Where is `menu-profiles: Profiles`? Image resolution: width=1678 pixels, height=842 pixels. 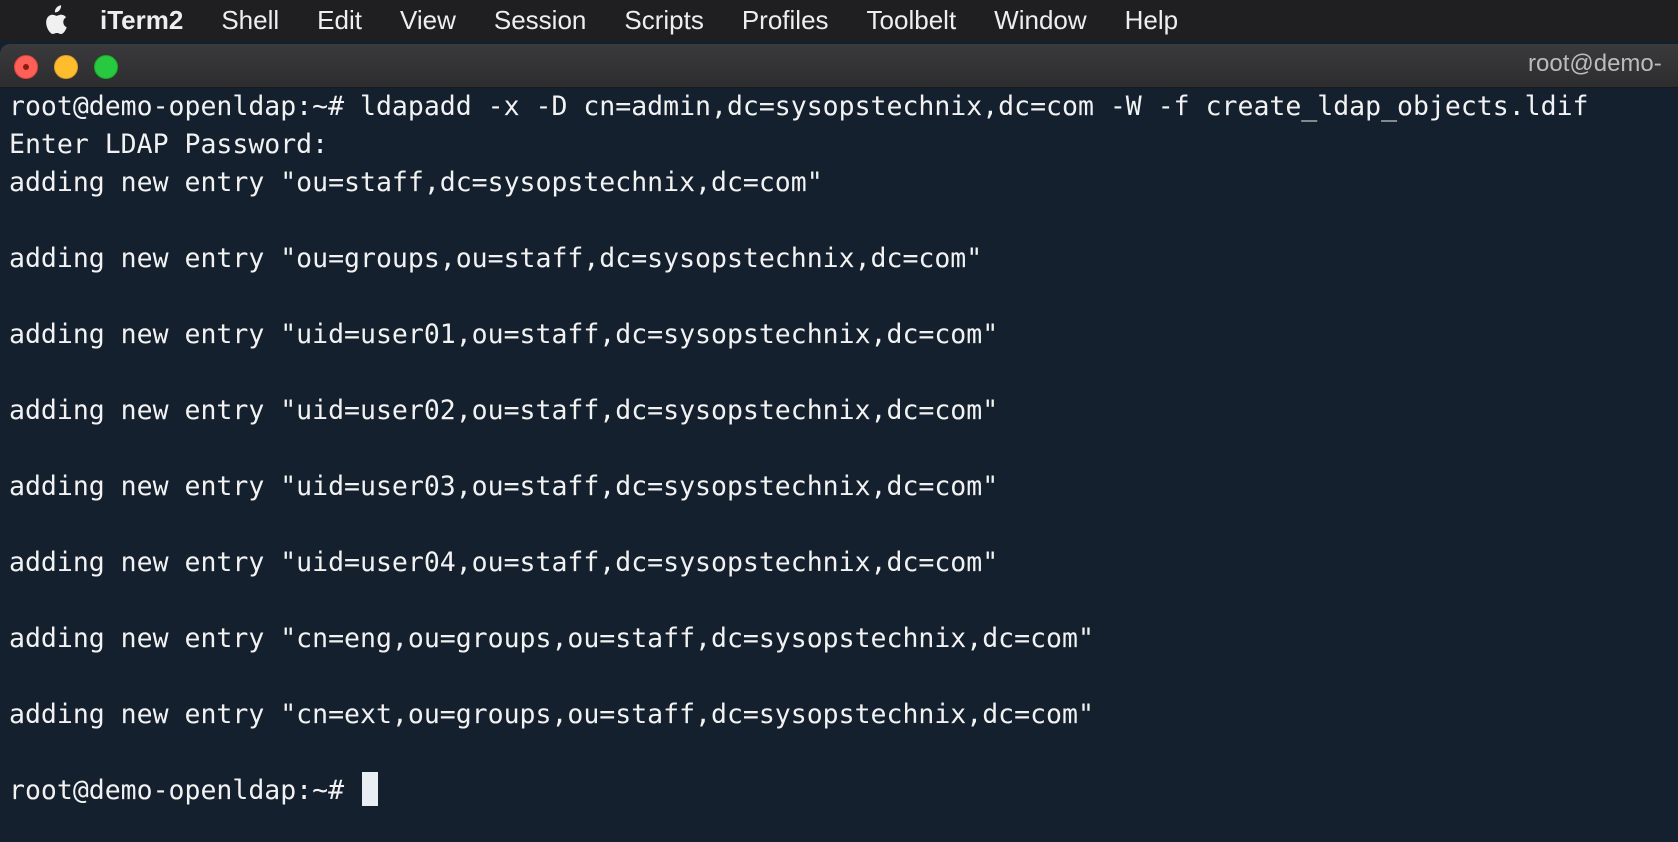
menu-profiles: Profiles is located at coordinates (785, 20).